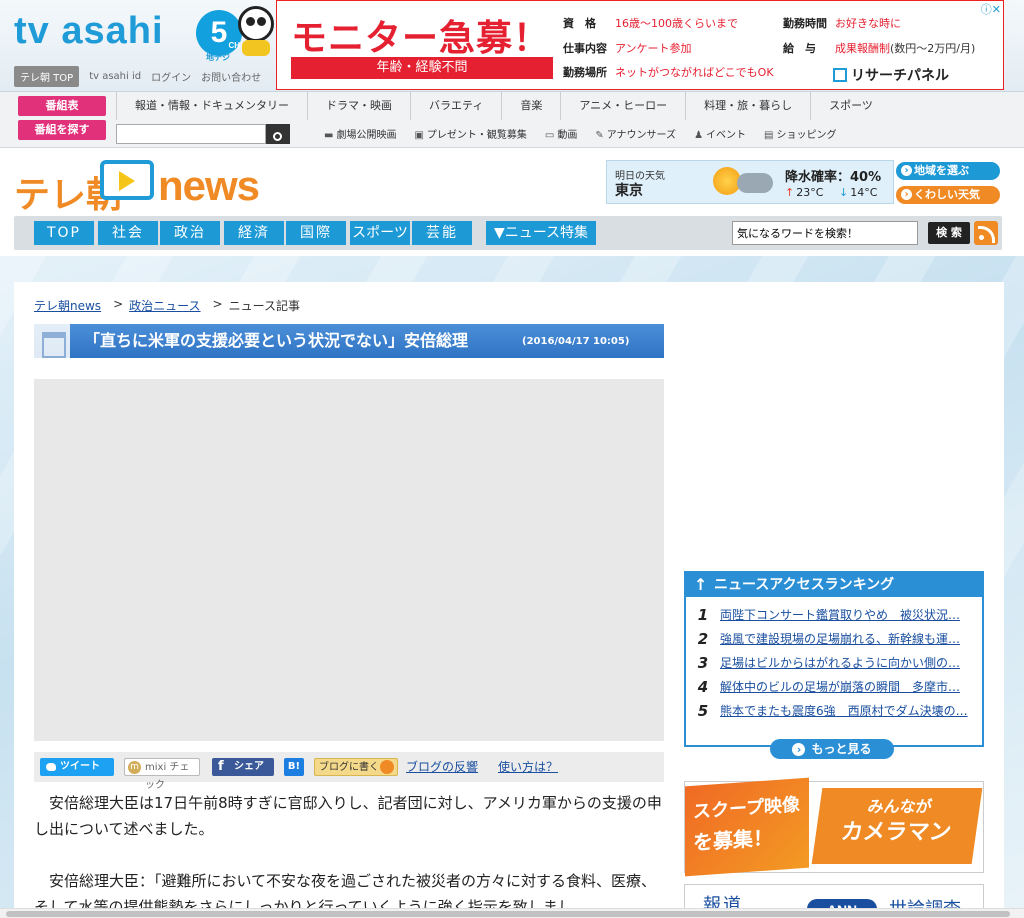 The image size is (1024, 918). What do you see at coordinates (627, 48) in the screenshot?
I see `ad-row-job: 仕事内容 アンケート参加` at bounding box center [627, 48].